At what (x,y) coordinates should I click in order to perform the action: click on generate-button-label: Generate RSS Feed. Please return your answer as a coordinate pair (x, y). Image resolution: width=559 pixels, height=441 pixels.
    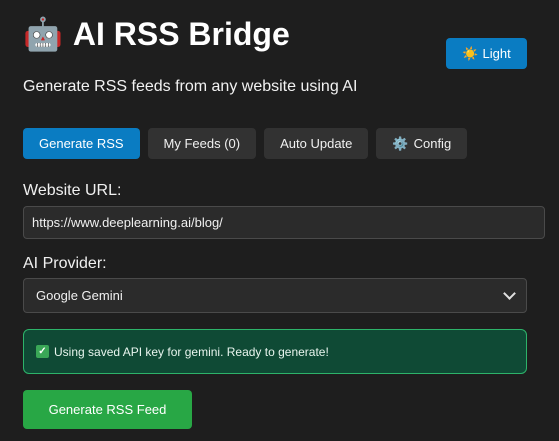
    Looking at the image, I should click on (107, 409).